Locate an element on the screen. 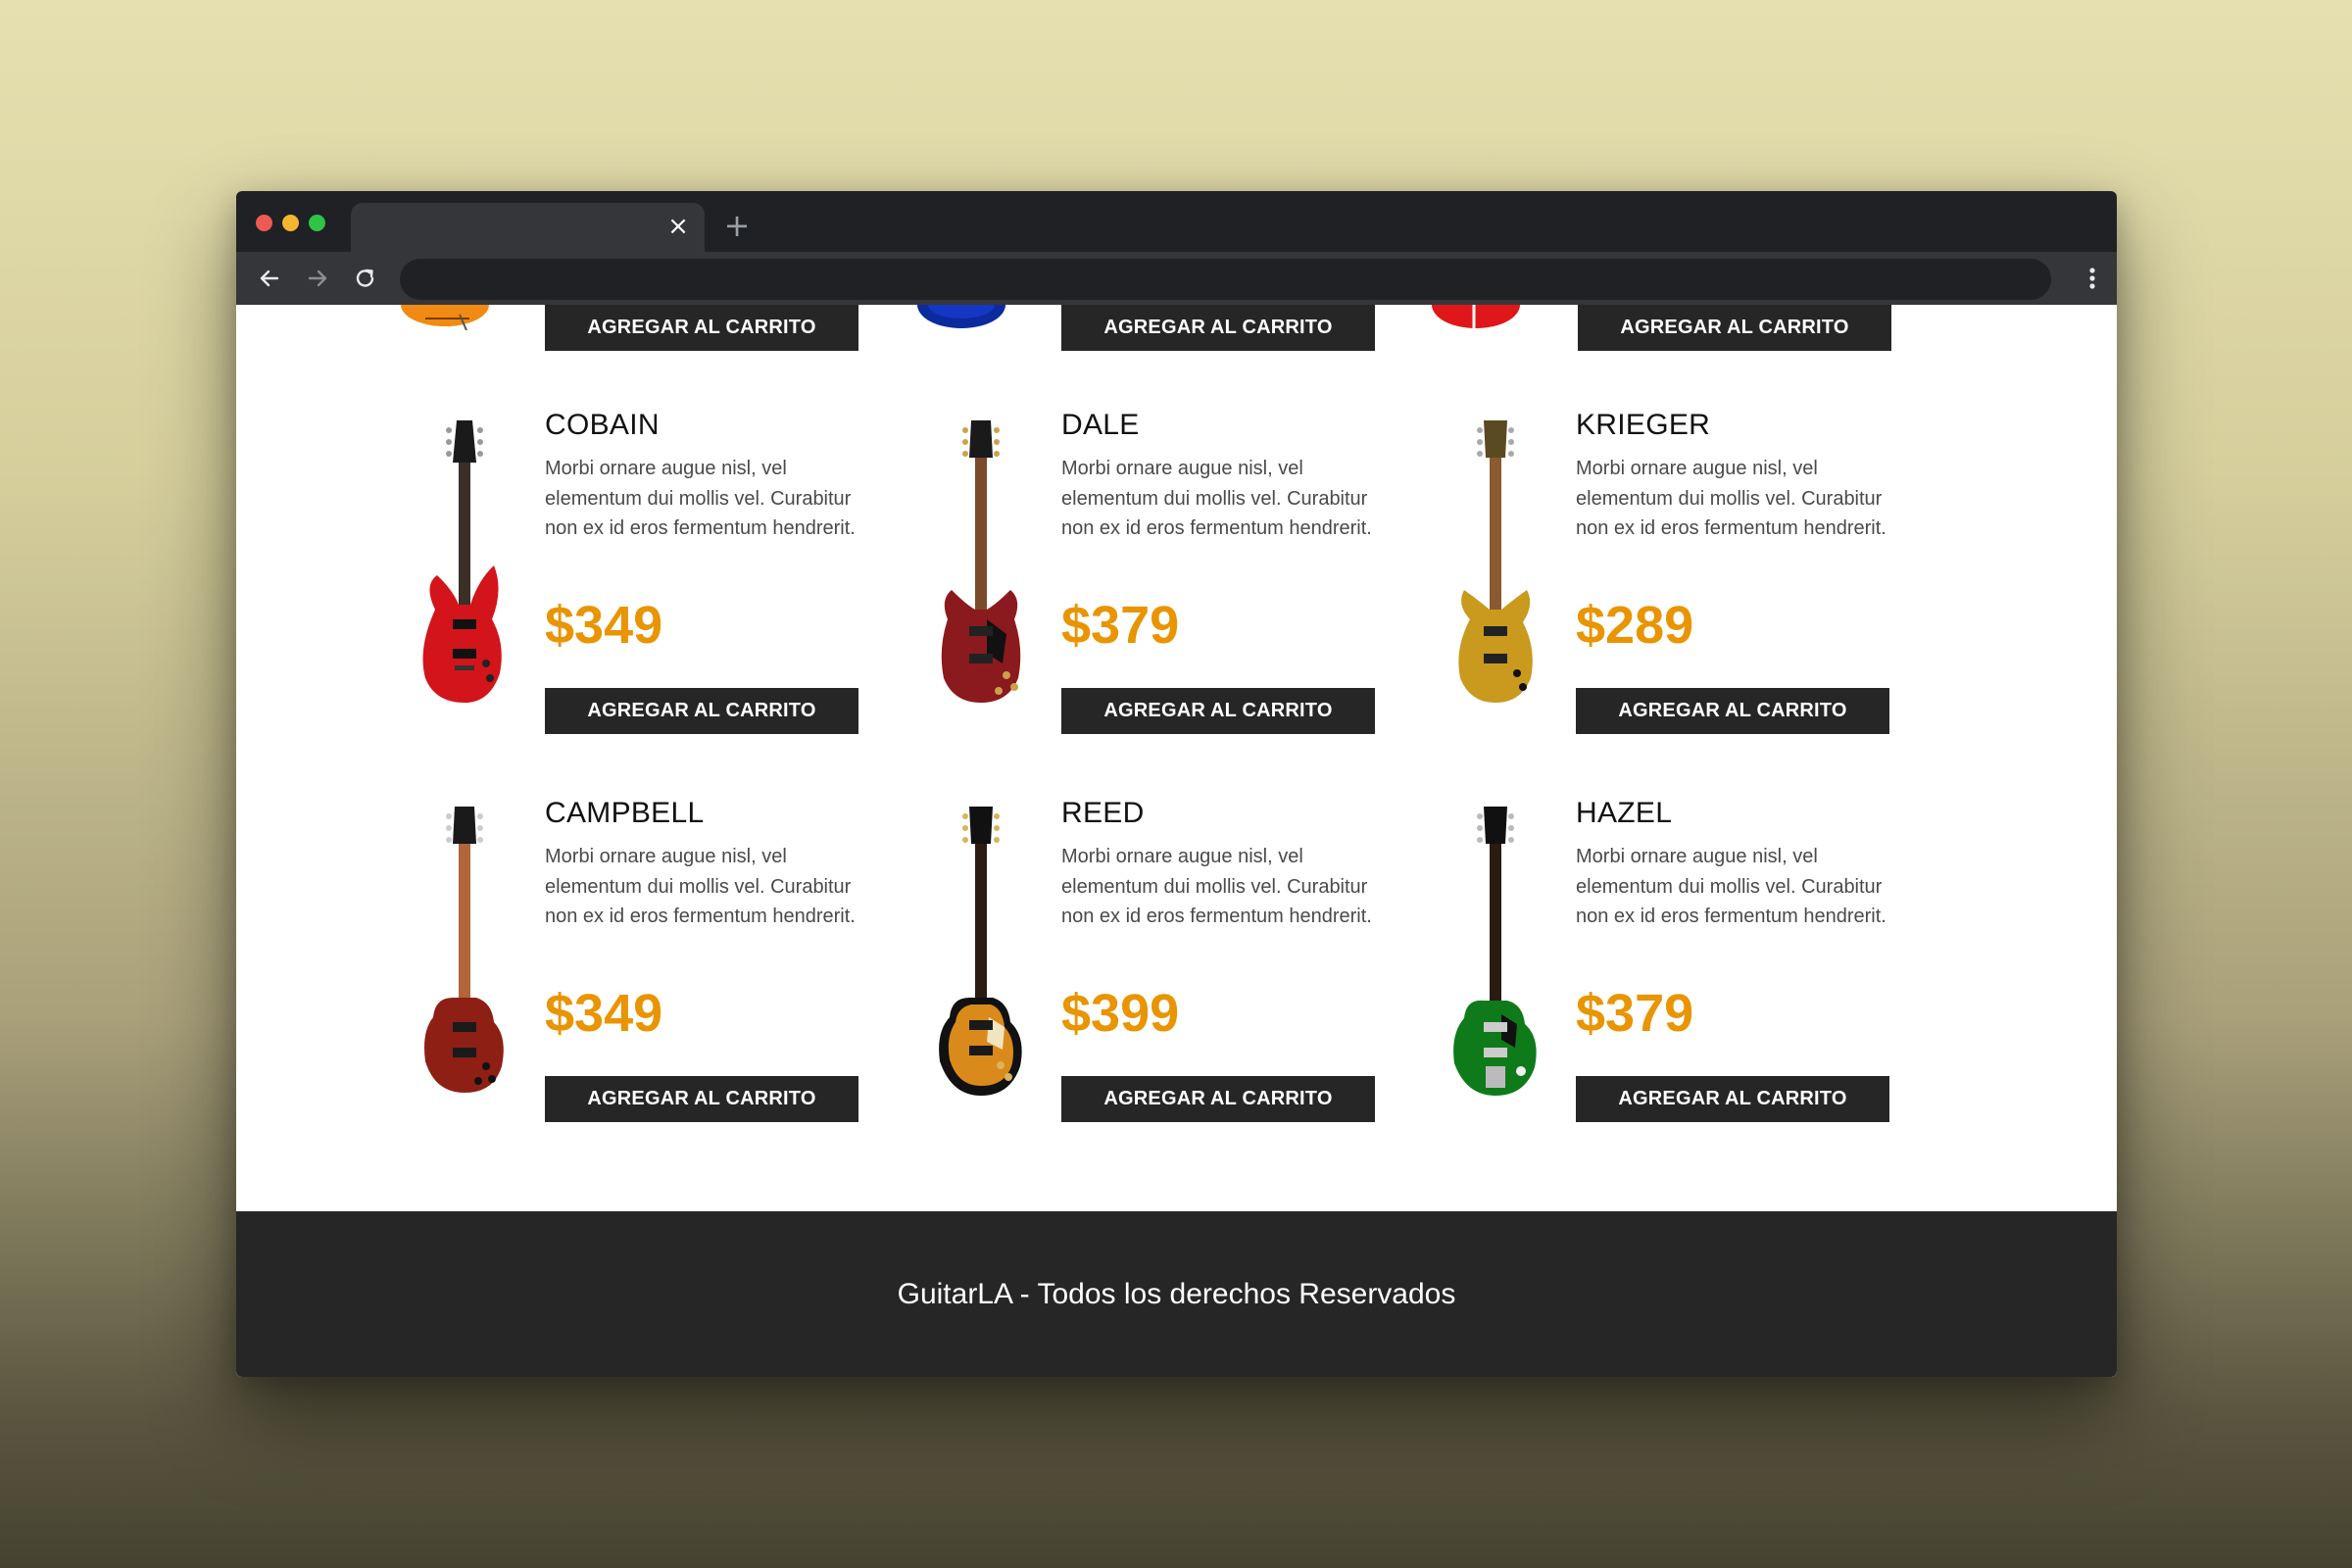  site-footer: GuitarLA - Todos los derechos Reservados is located at coordinates (1176, 1294).